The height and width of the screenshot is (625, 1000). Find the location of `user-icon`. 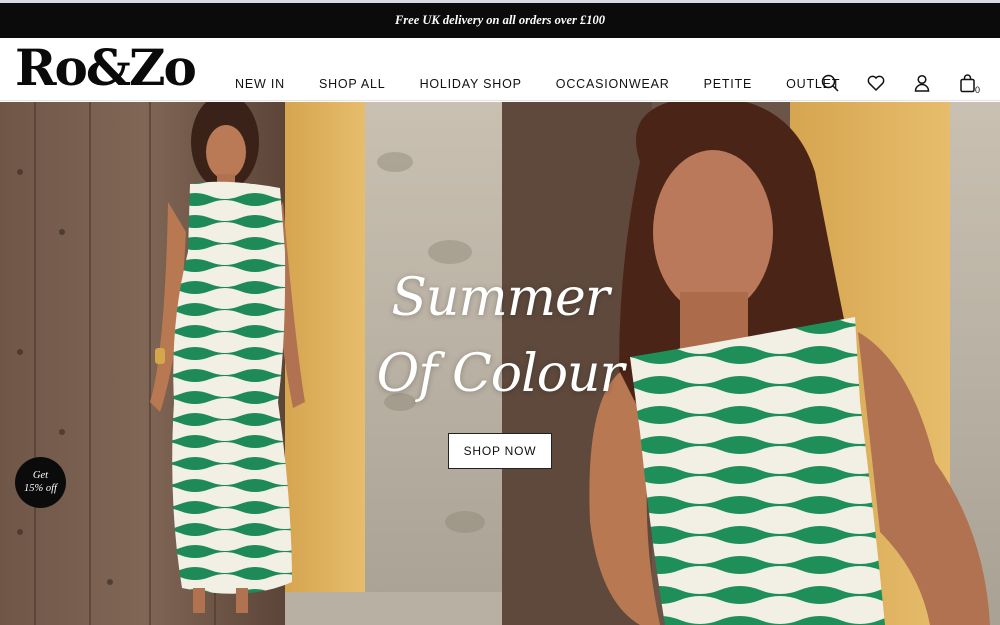

user-icon is located at coordinates (923, 84).